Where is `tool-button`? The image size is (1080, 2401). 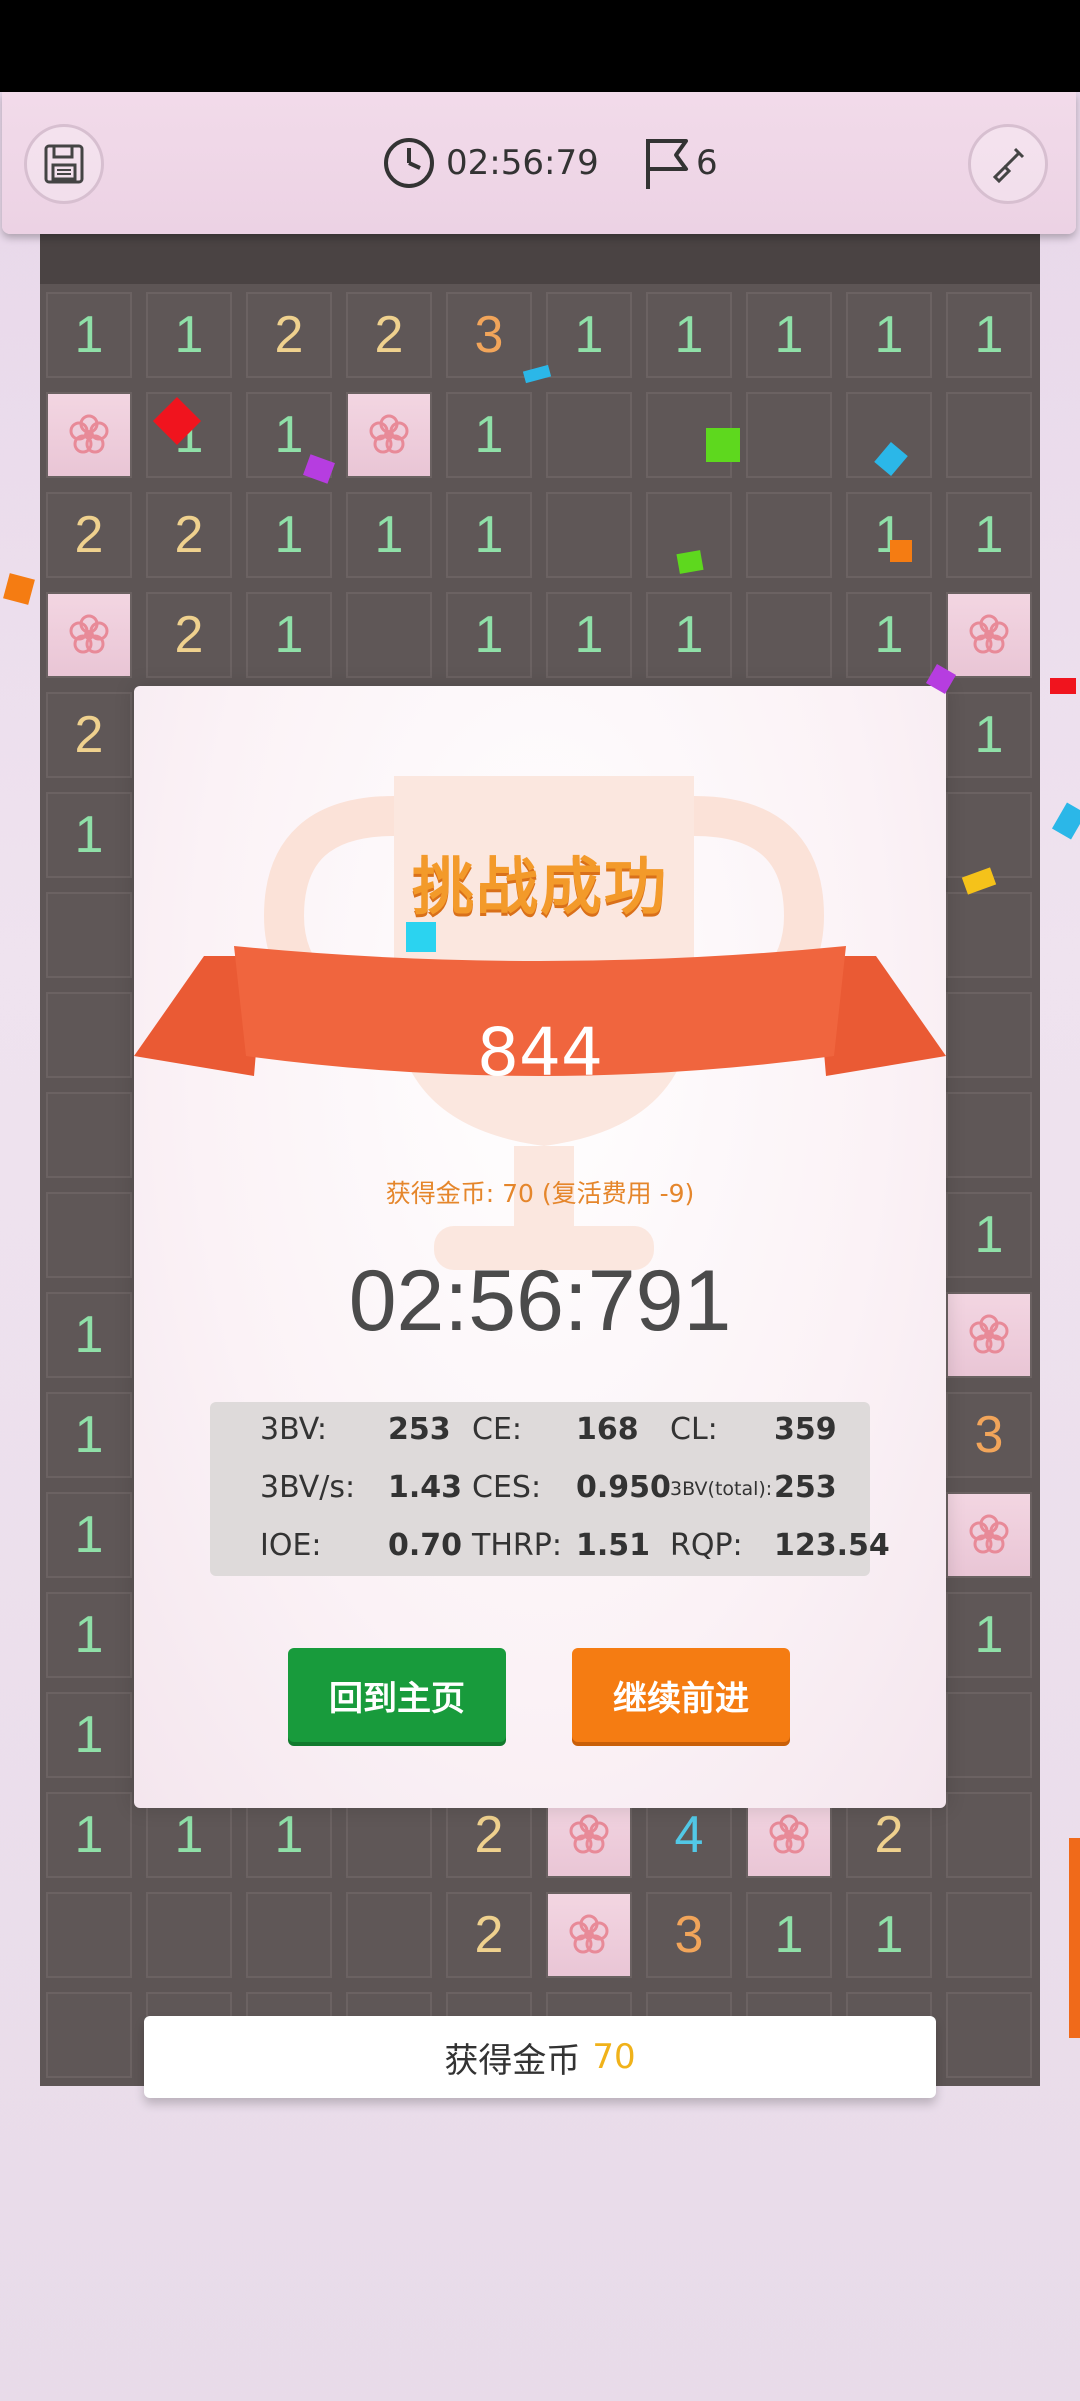 tool-button is located at coordinates (1008, 164).